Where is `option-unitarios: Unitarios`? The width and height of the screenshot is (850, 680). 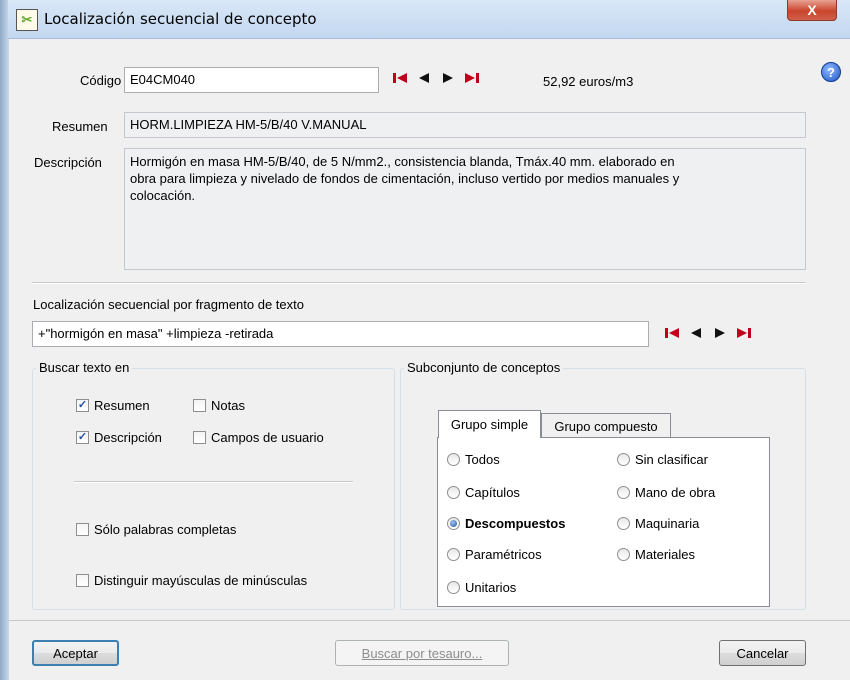 option-unitarios: Unitarios is located at coordinates (481, 587).